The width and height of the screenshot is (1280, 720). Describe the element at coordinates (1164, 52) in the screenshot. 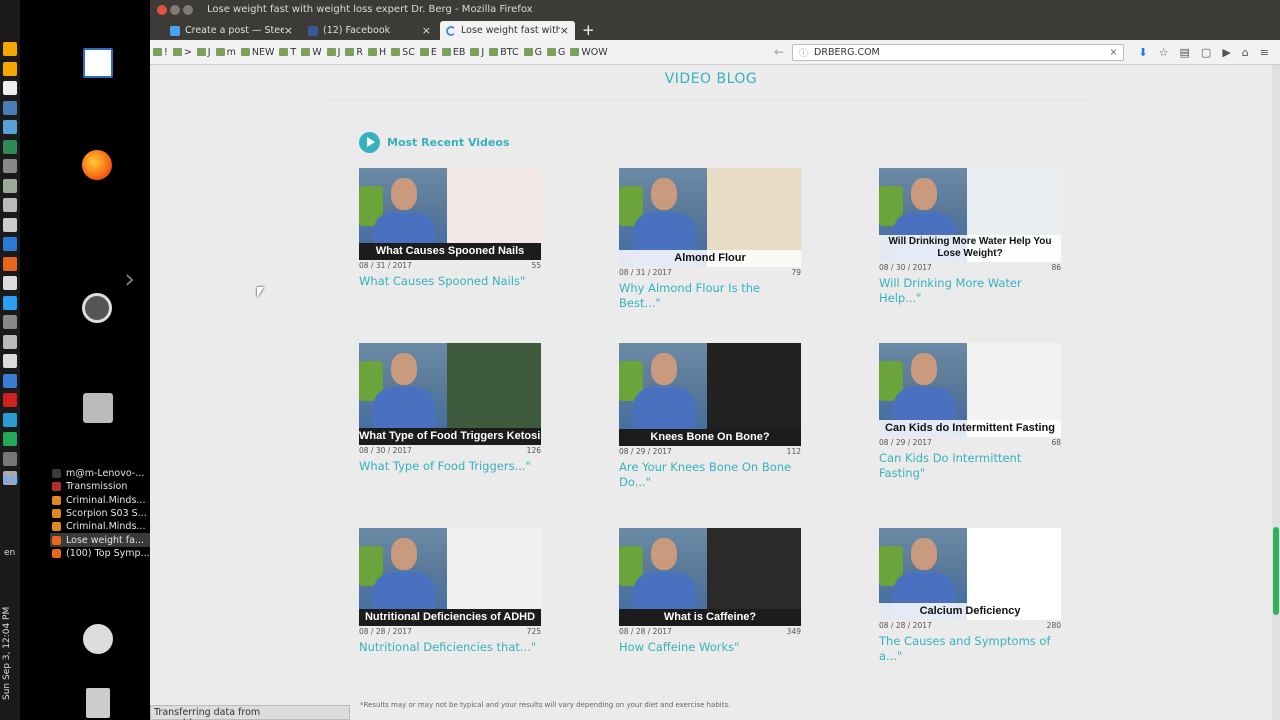

I see `bookmark-star-icon: ☆` at that location.